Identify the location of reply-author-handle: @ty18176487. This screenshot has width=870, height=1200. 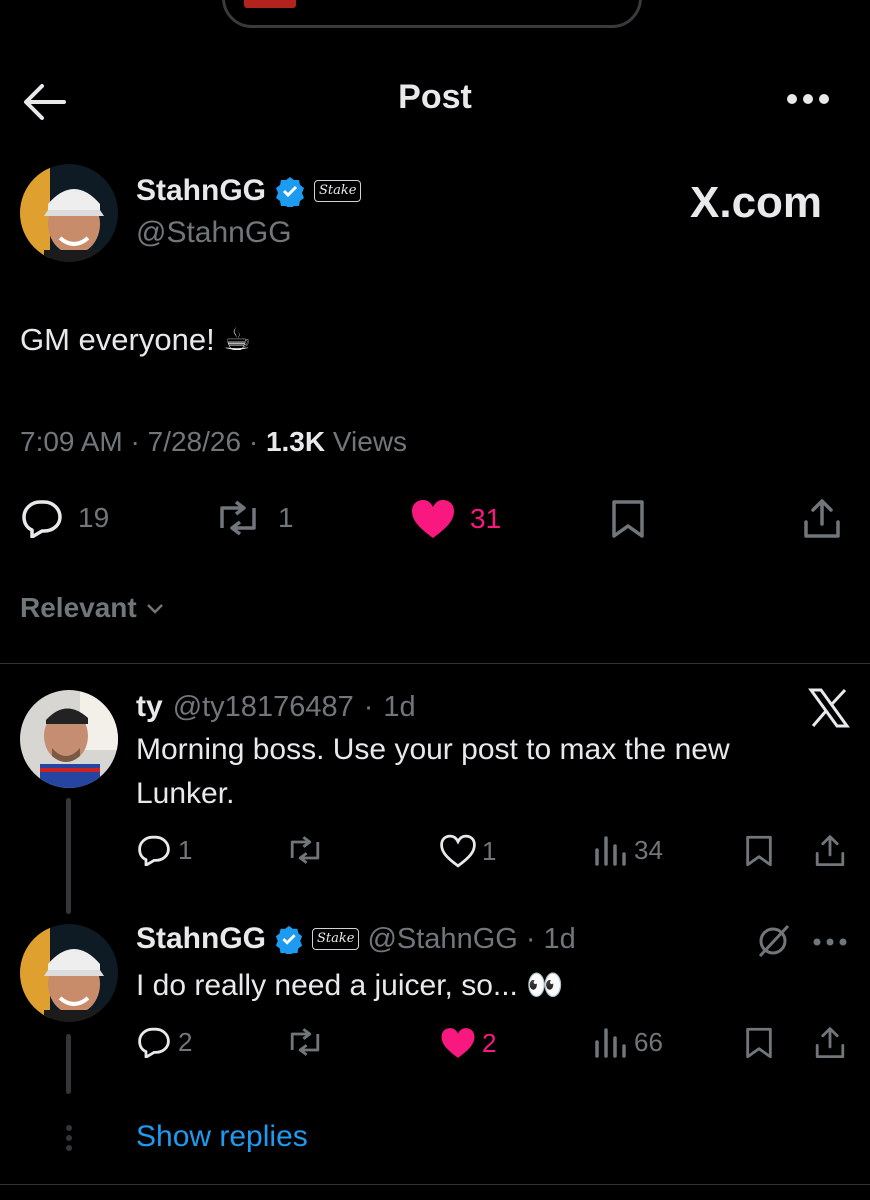
(263, 707).